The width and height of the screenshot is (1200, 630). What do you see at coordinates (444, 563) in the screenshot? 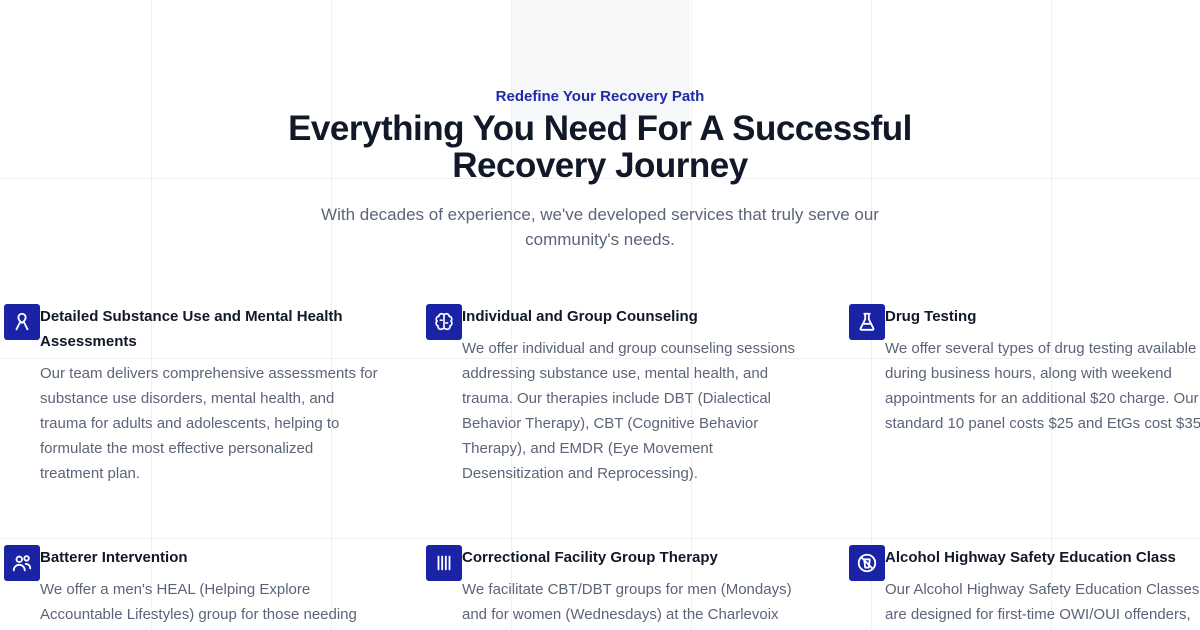
I see `bars-icon` at bounding box center [444, 563].